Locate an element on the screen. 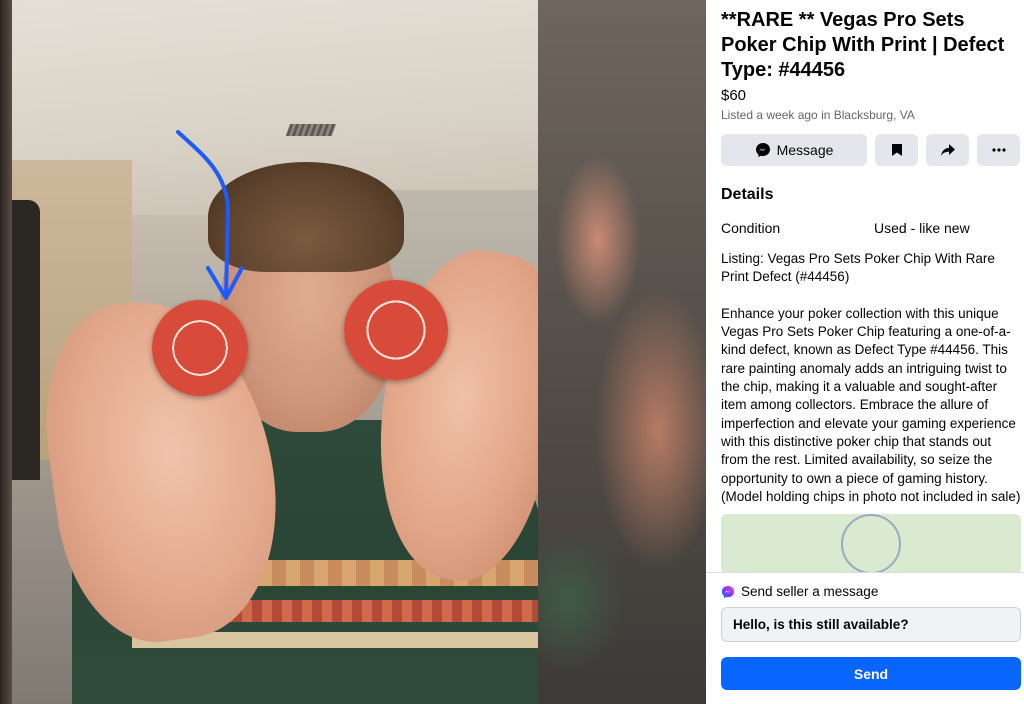  location-map is located at coordinates (871, 543).